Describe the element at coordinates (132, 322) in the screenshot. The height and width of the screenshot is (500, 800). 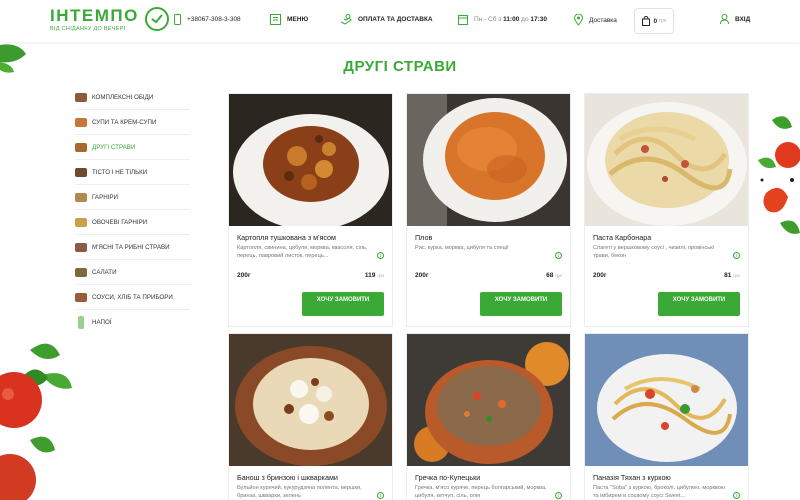
I see `sidebar-item-drinks: НАПОЇ` at that location.